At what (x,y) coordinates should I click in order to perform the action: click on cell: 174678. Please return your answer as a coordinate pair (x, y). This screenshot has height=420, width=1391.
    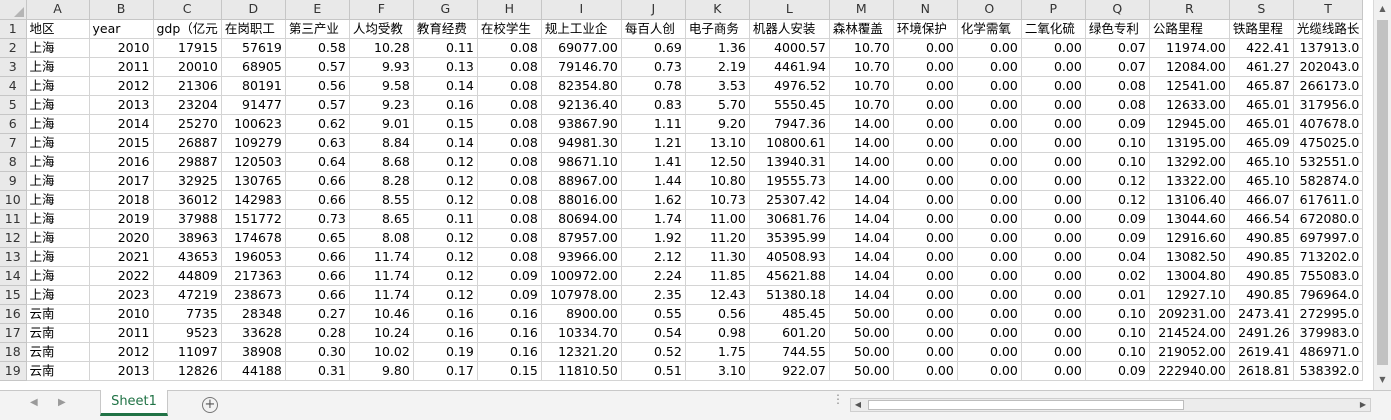
    Looking at the image, I should click on (253, 238).